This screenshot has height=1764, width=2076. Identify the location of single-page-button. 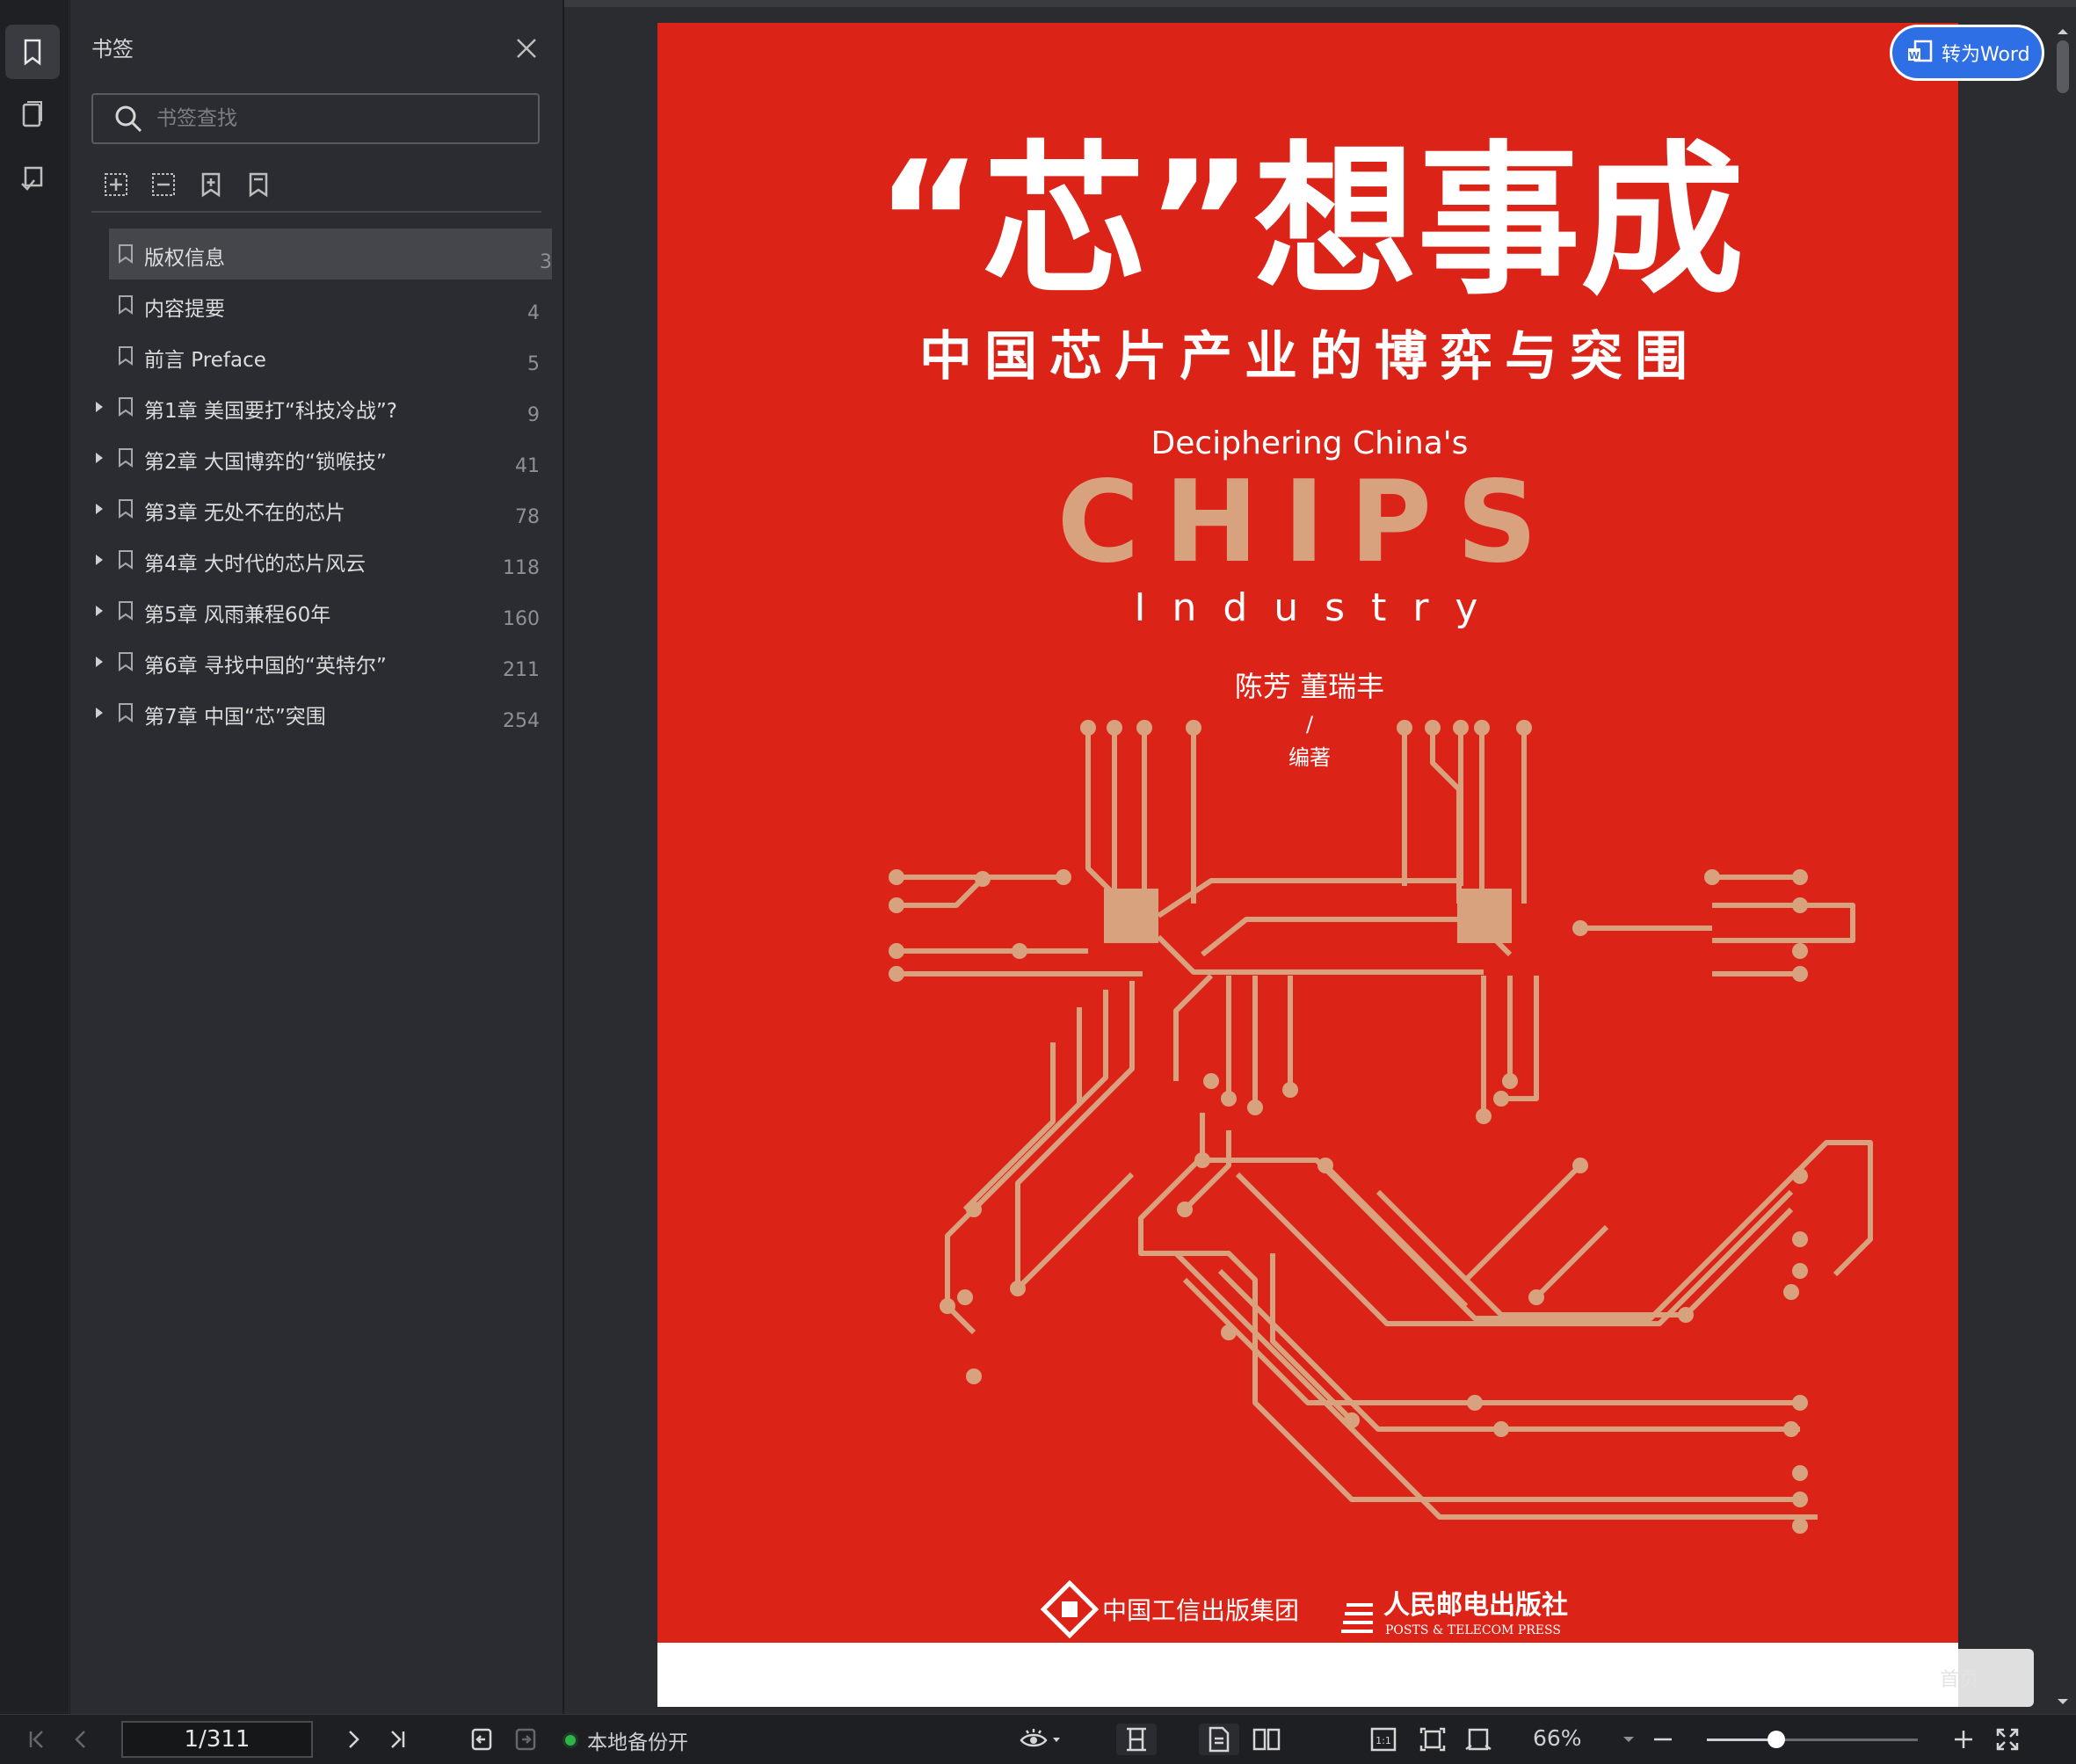
(1219, 1739).